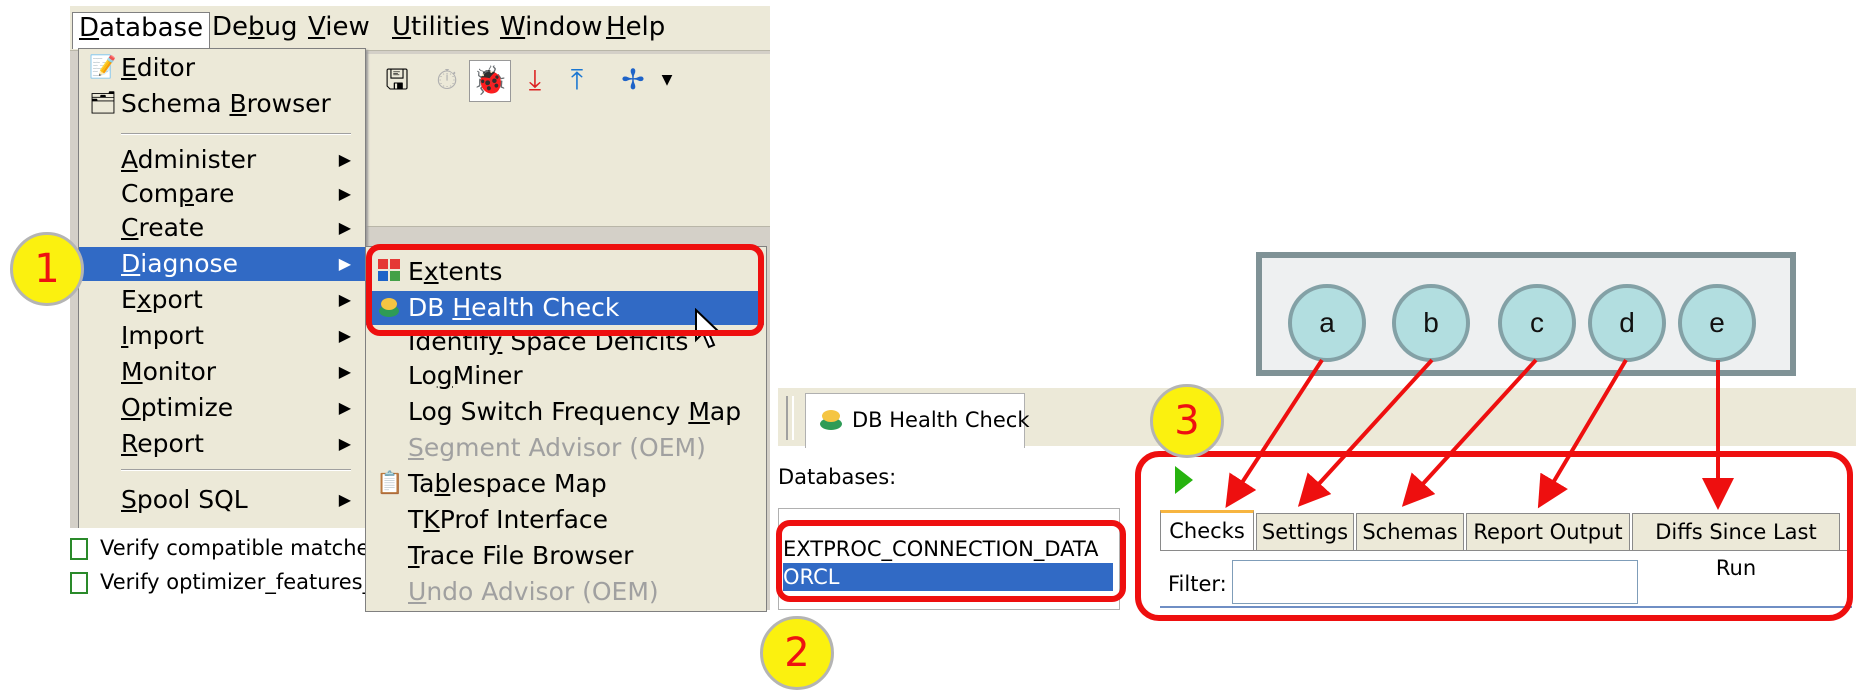 This screenshot has width=1856, height=690. What do you see at coordinates (577, 80) in the screenshot?
I see `upload-icon: ⤒` at bounding box center [577, 80].